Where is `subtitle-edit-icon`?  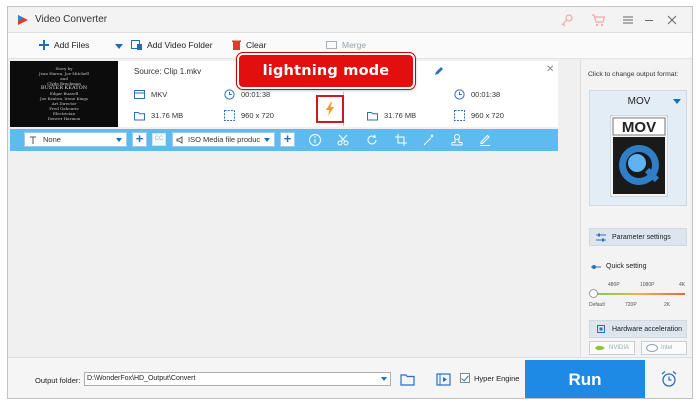
subtitle-edit-icon is located at coordinates (485, 140).